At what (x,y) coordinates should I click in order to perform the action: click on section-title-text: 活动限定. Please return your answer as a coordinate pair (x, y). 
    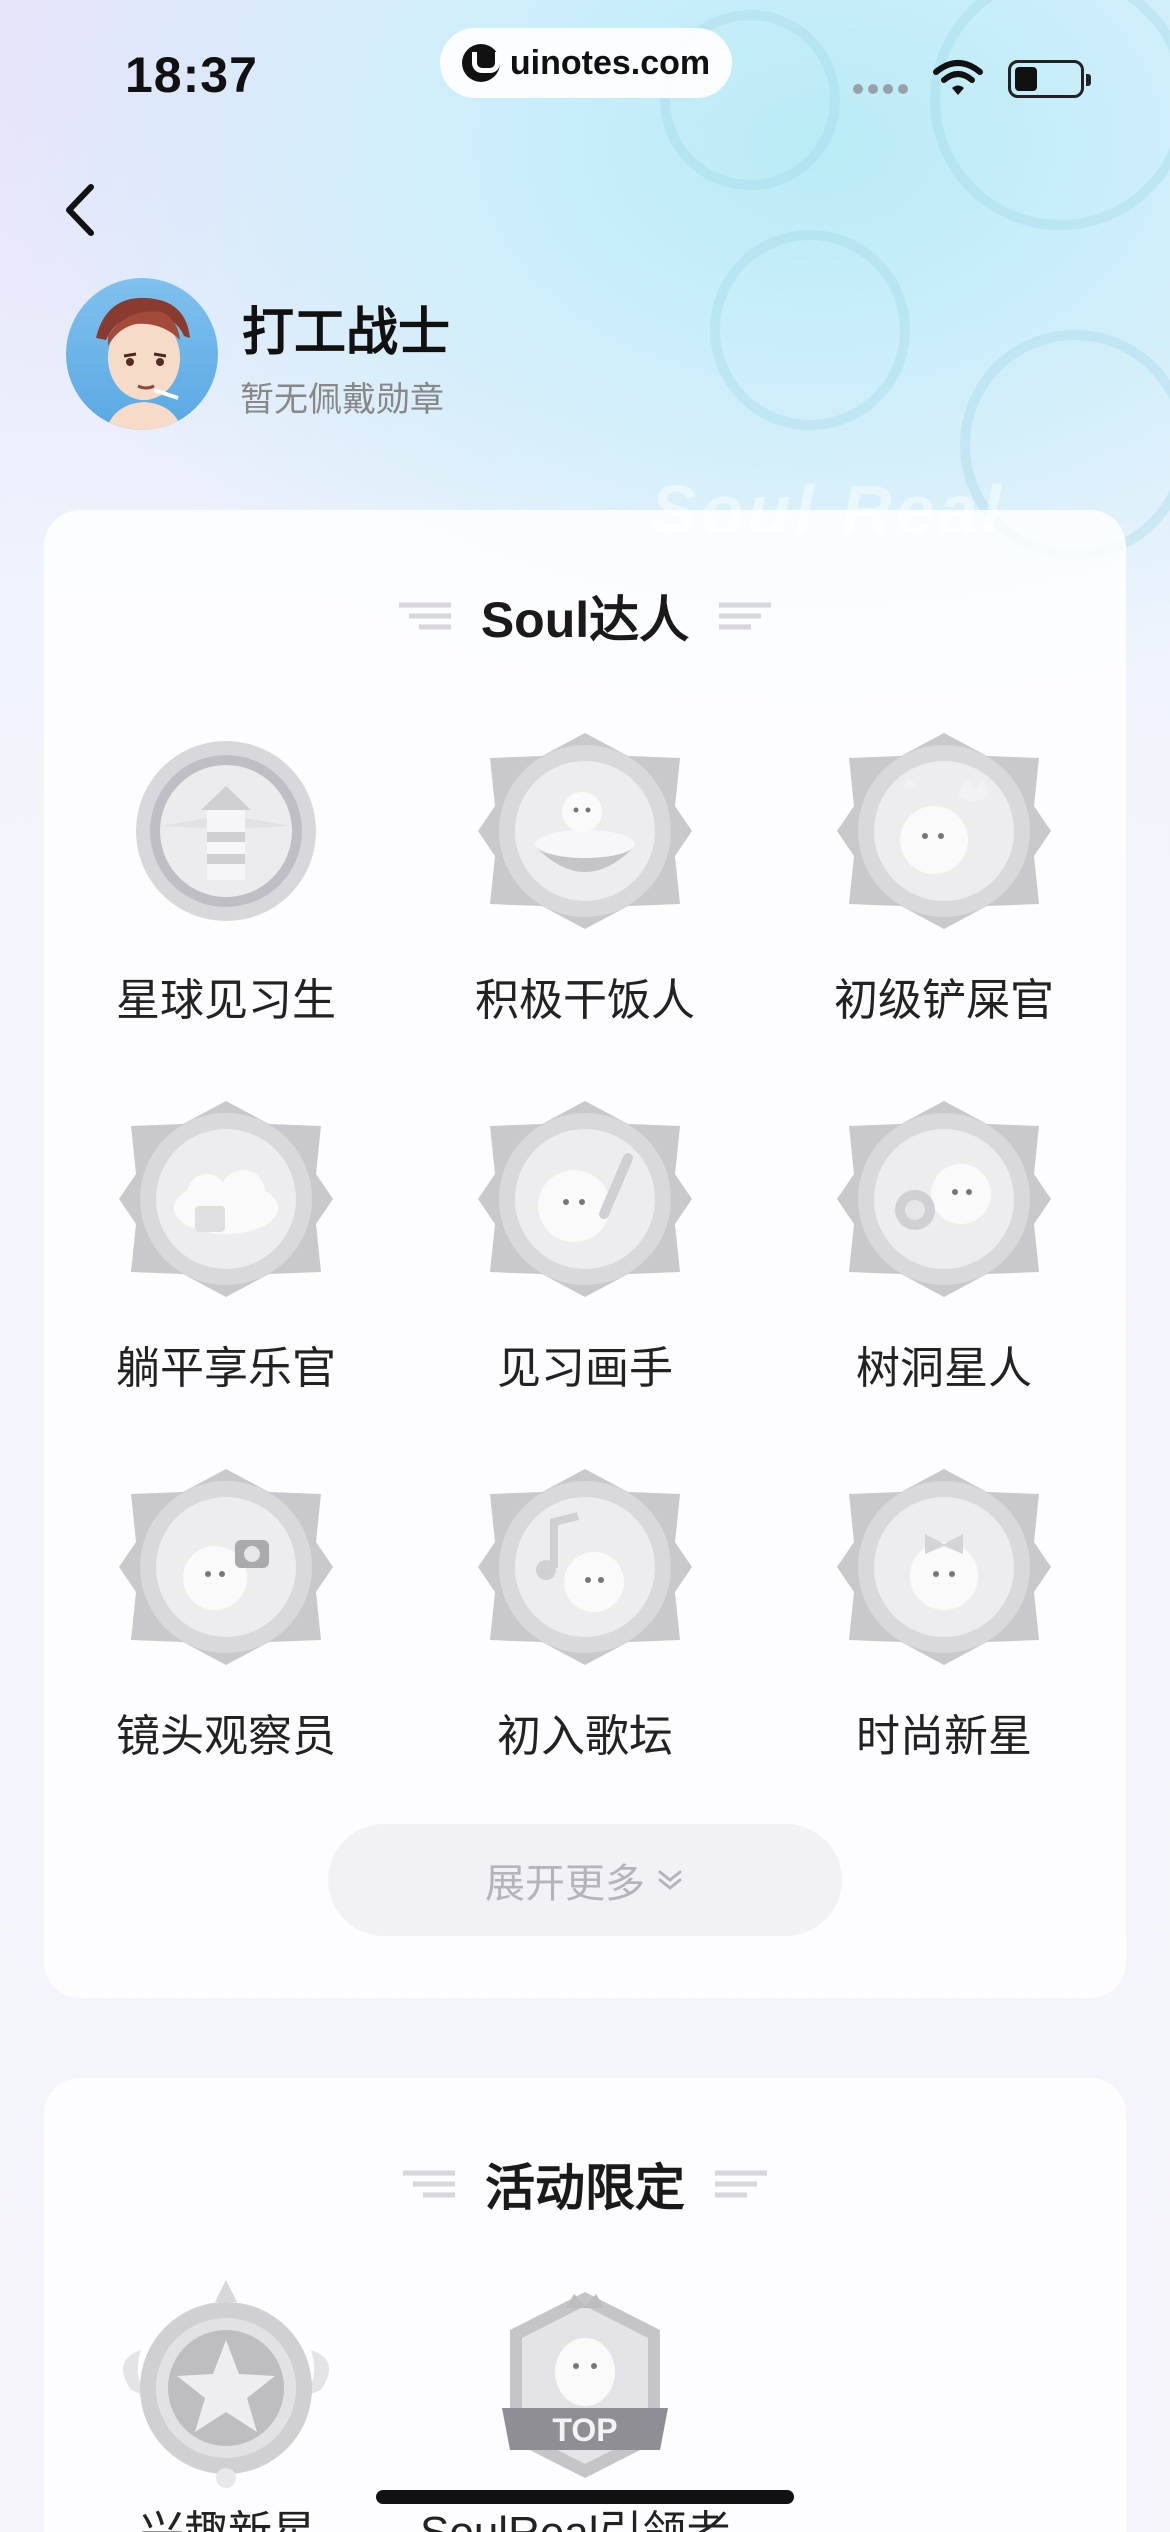
    Looking at the image, I should click on (585, 2188).